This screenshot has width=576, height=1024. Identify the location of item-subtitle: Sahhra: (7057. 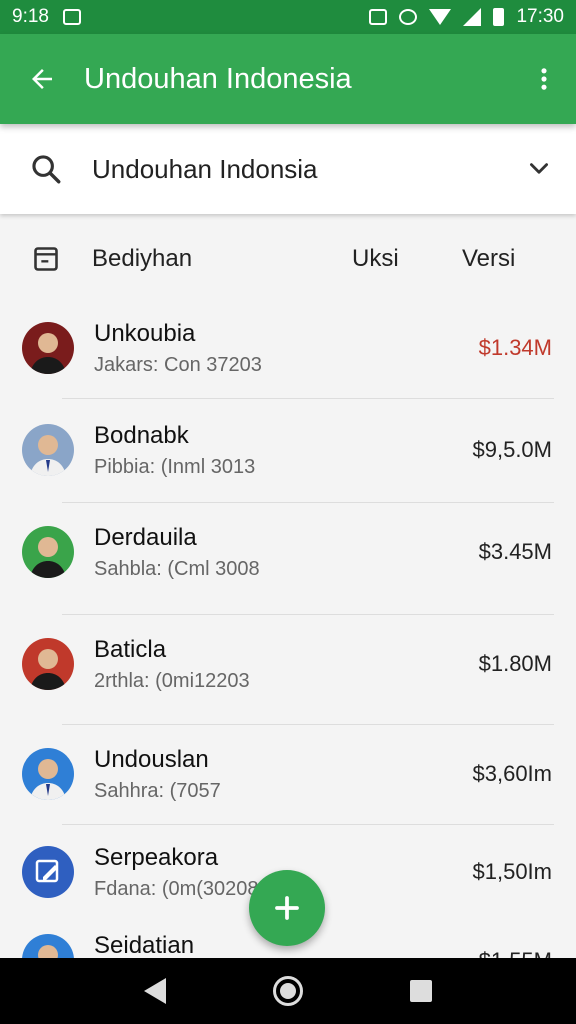
(157, 790).